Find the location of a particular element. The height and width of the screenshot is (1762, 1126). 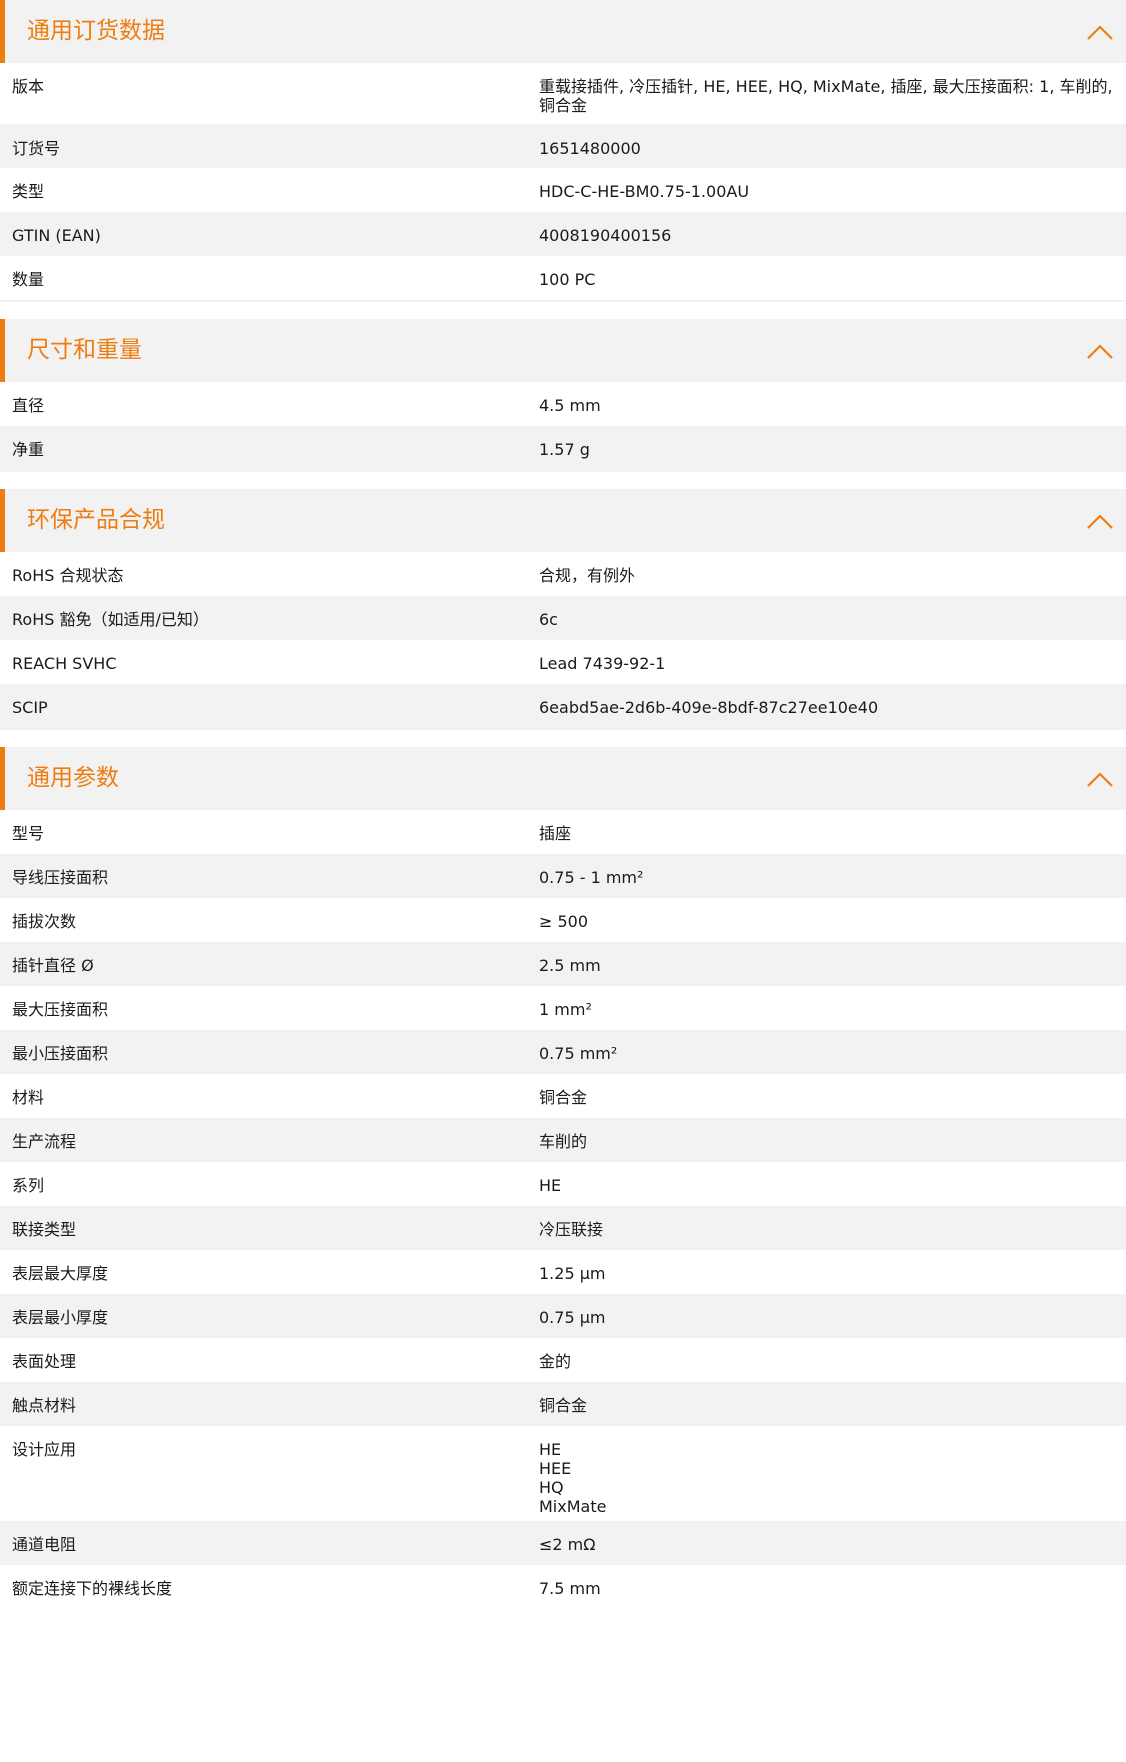

row-value: 7.5 mm is located at coordinates (570, 1588).